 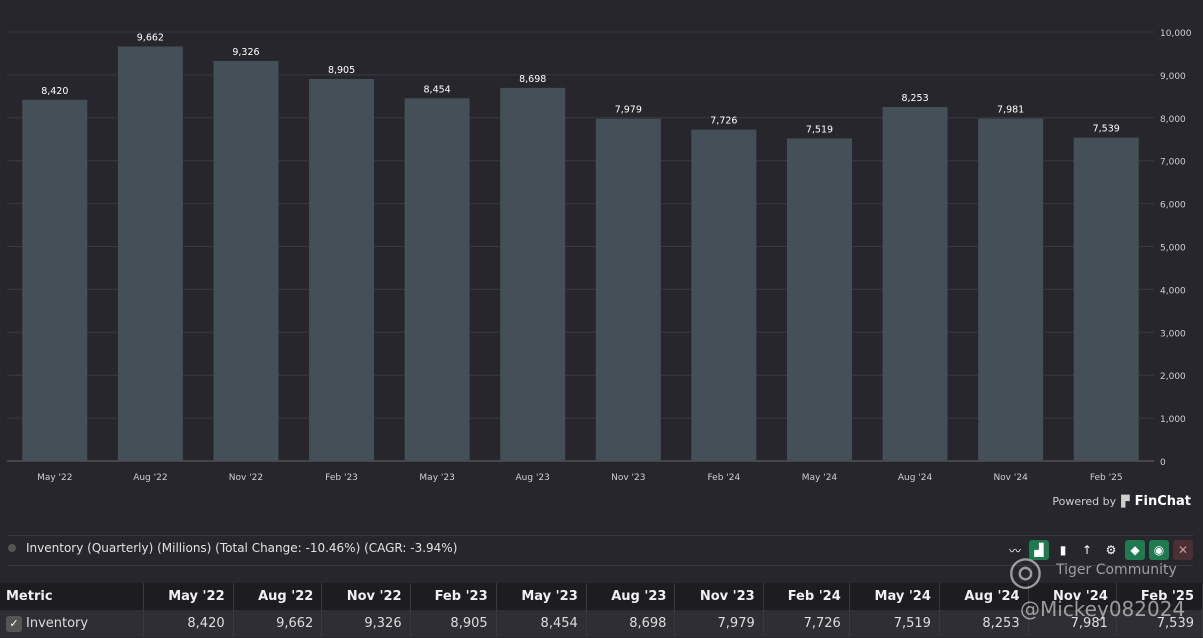 I want to click on x-tick-label: Aug '22, so click(x=150, y=478).